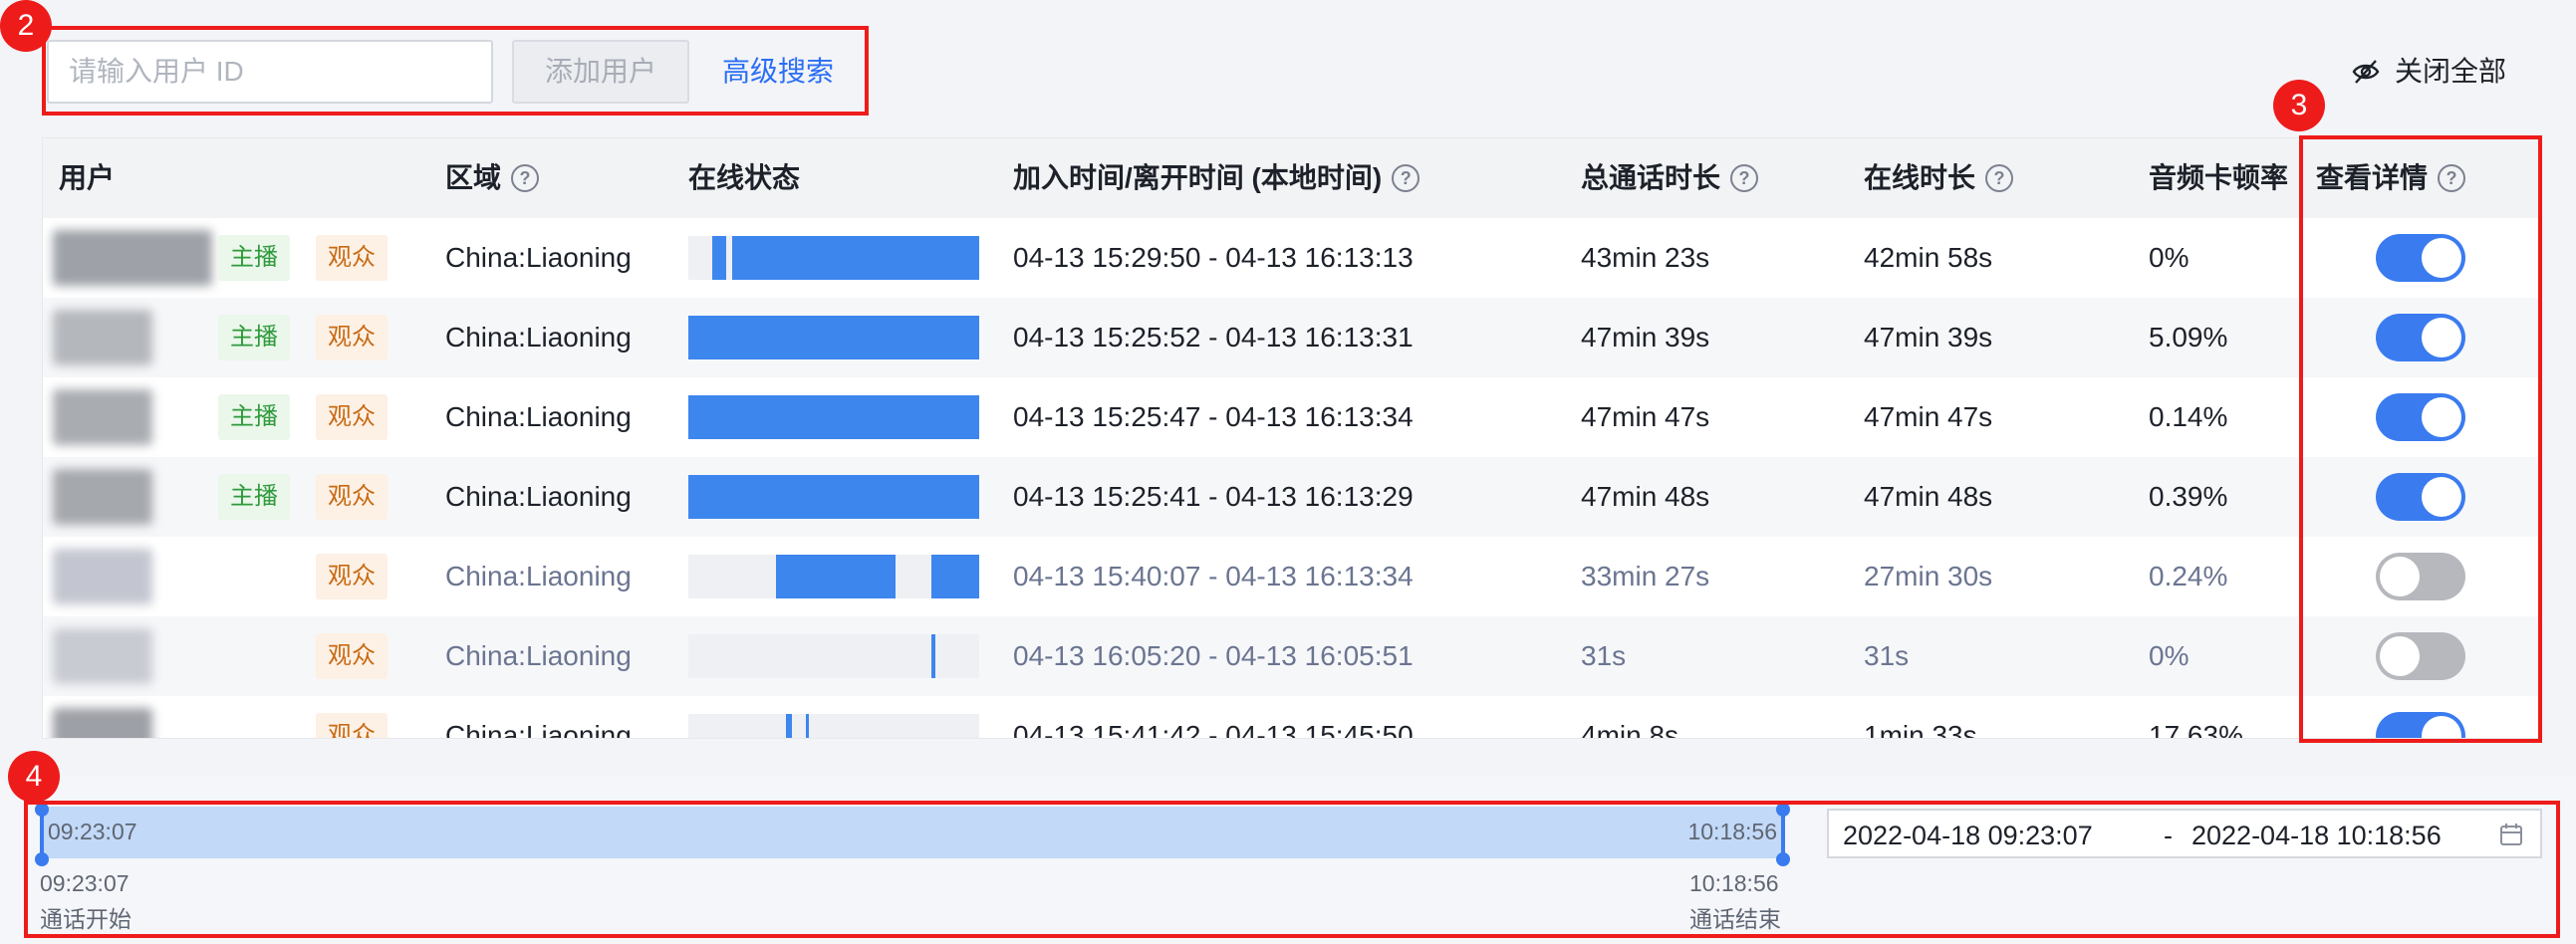 The height and width of the screenshot is (944, 2576). What do you see at coordinates (1920, 729) in the screenshot?
I see `online-cell: 1min 33s` at bounding box center [1920, 729].